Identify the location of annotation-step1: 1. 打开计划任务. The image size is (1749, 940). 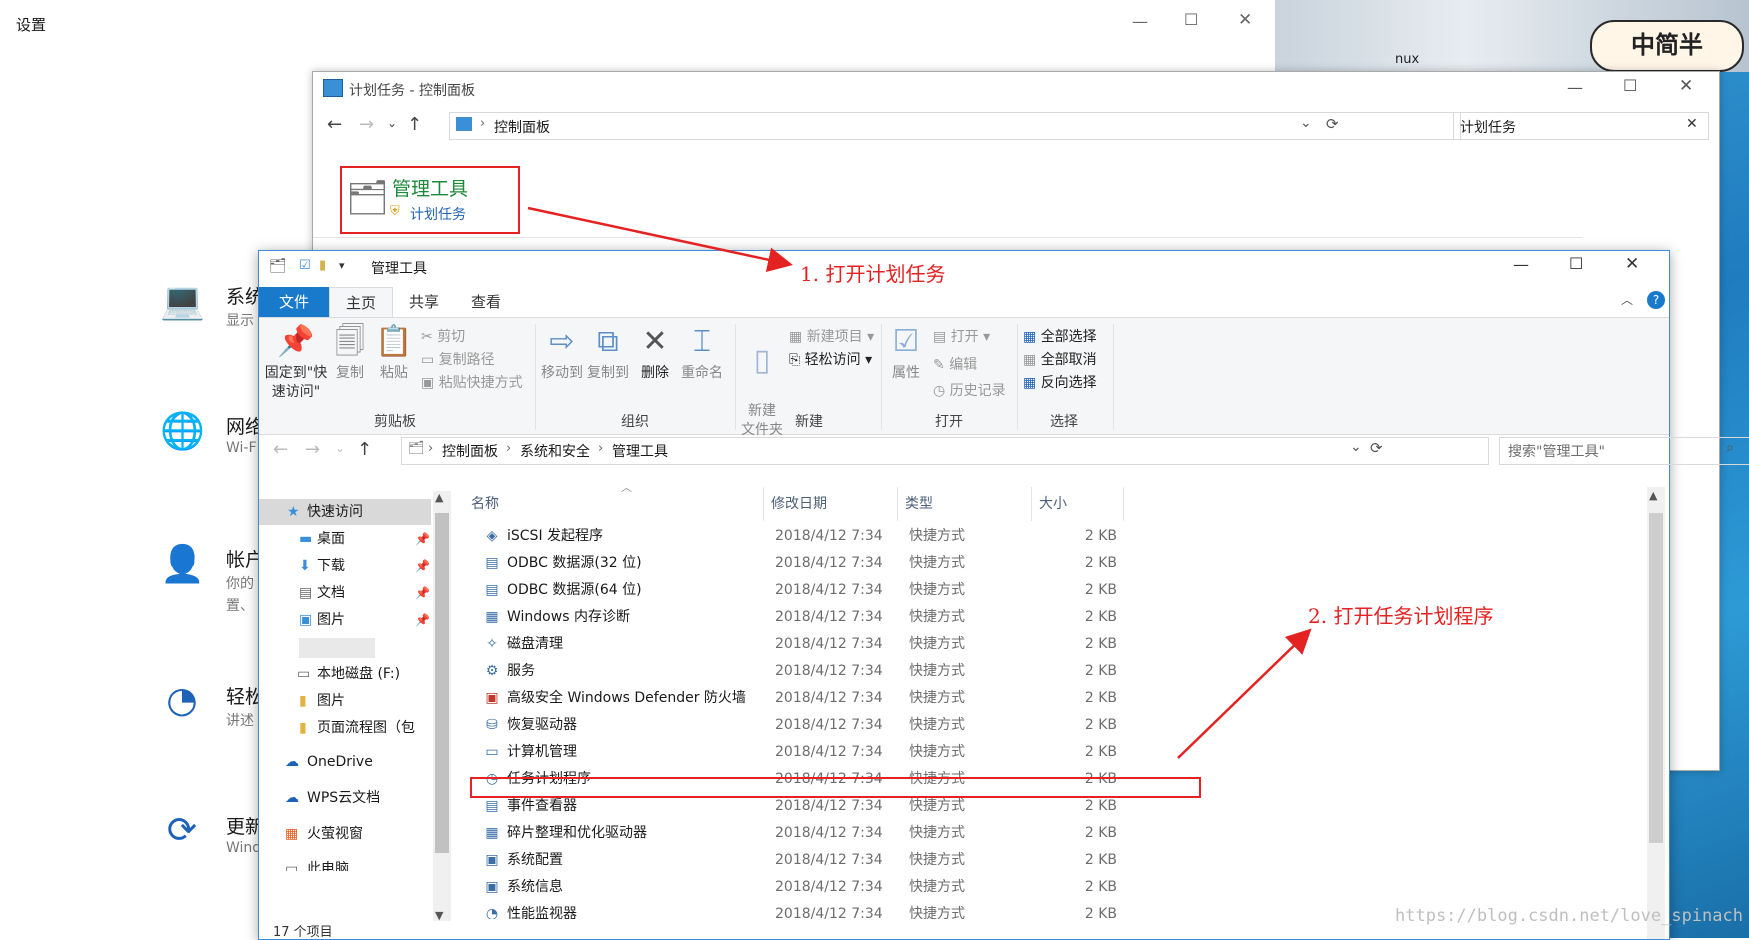
(873, 274).